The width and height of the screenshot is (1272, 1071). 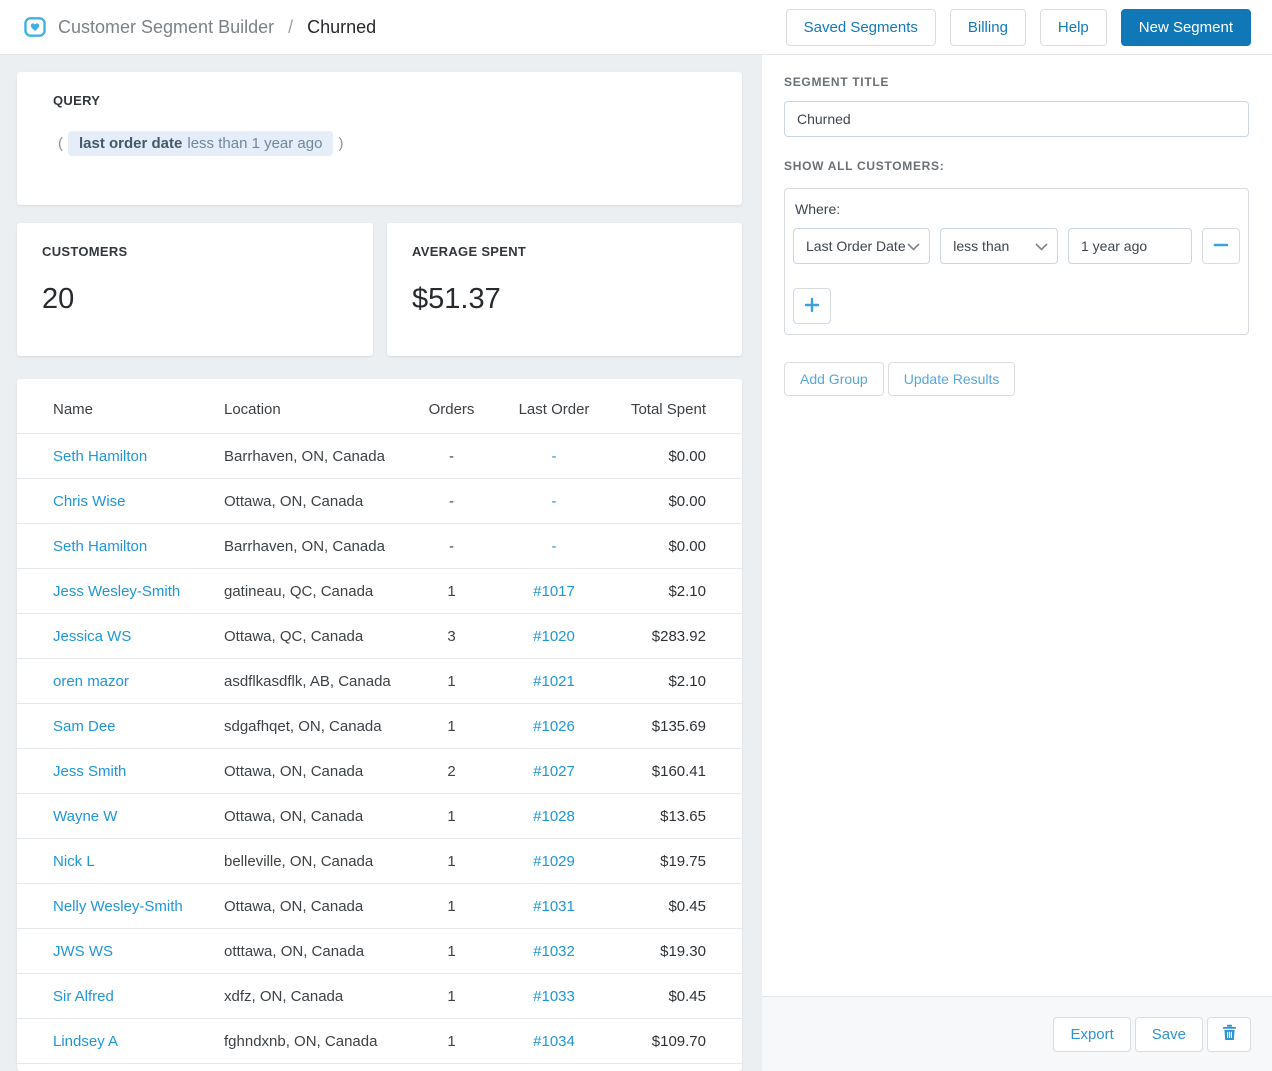 I want to click on remove-condition-button, so click(x=1221, y=246).